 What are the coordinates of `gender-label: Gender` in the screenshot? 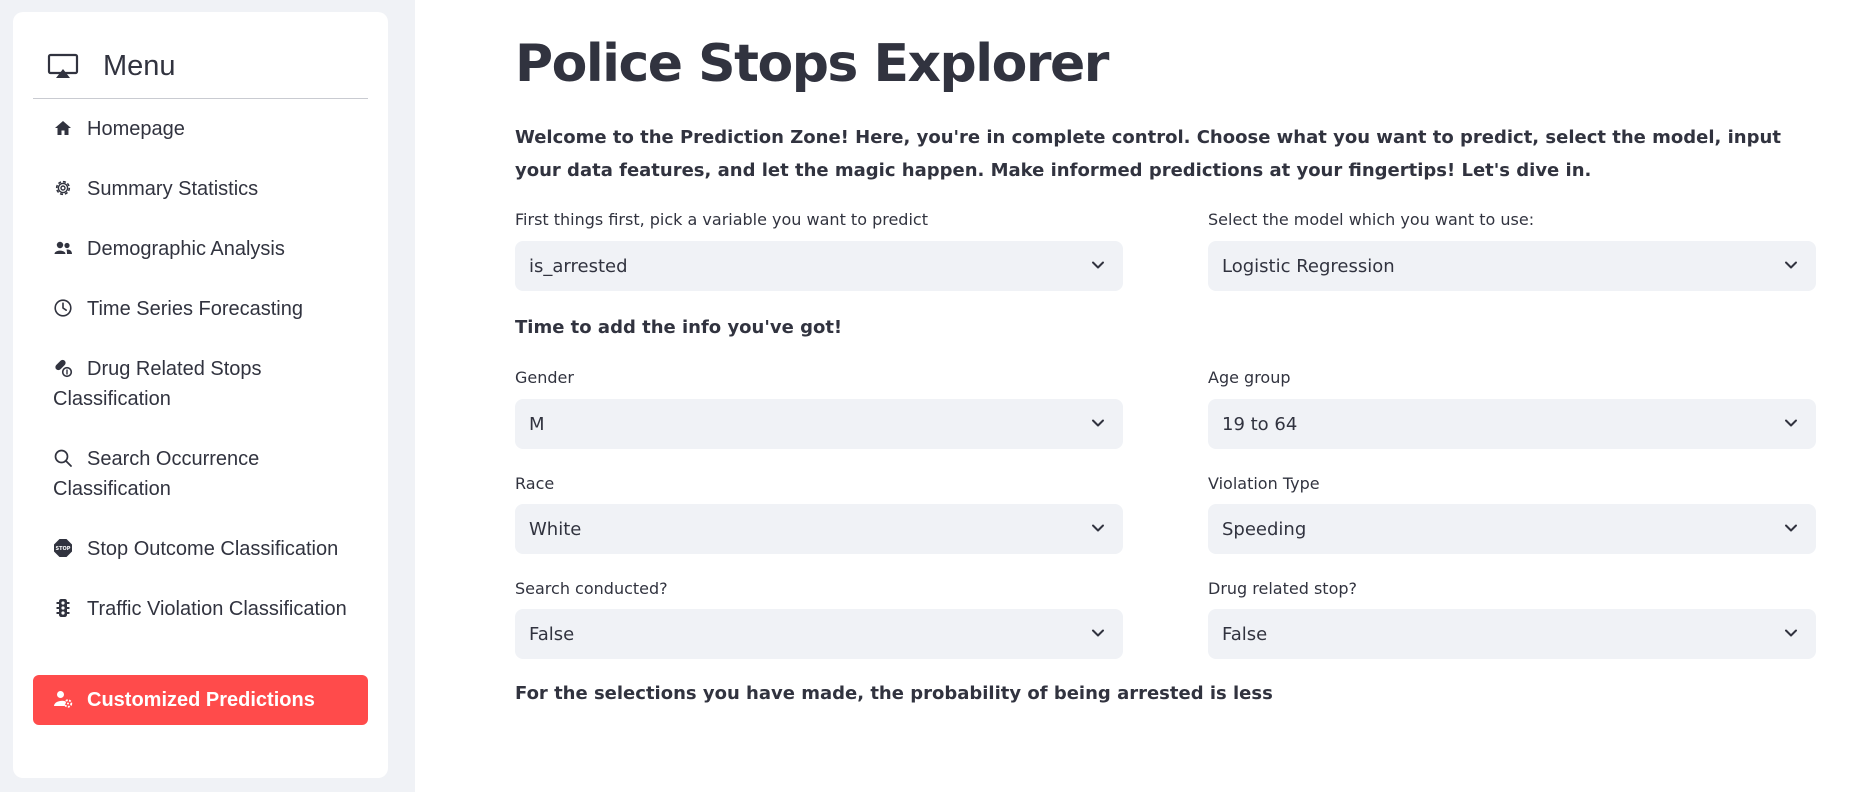 It's located at (544, 377).